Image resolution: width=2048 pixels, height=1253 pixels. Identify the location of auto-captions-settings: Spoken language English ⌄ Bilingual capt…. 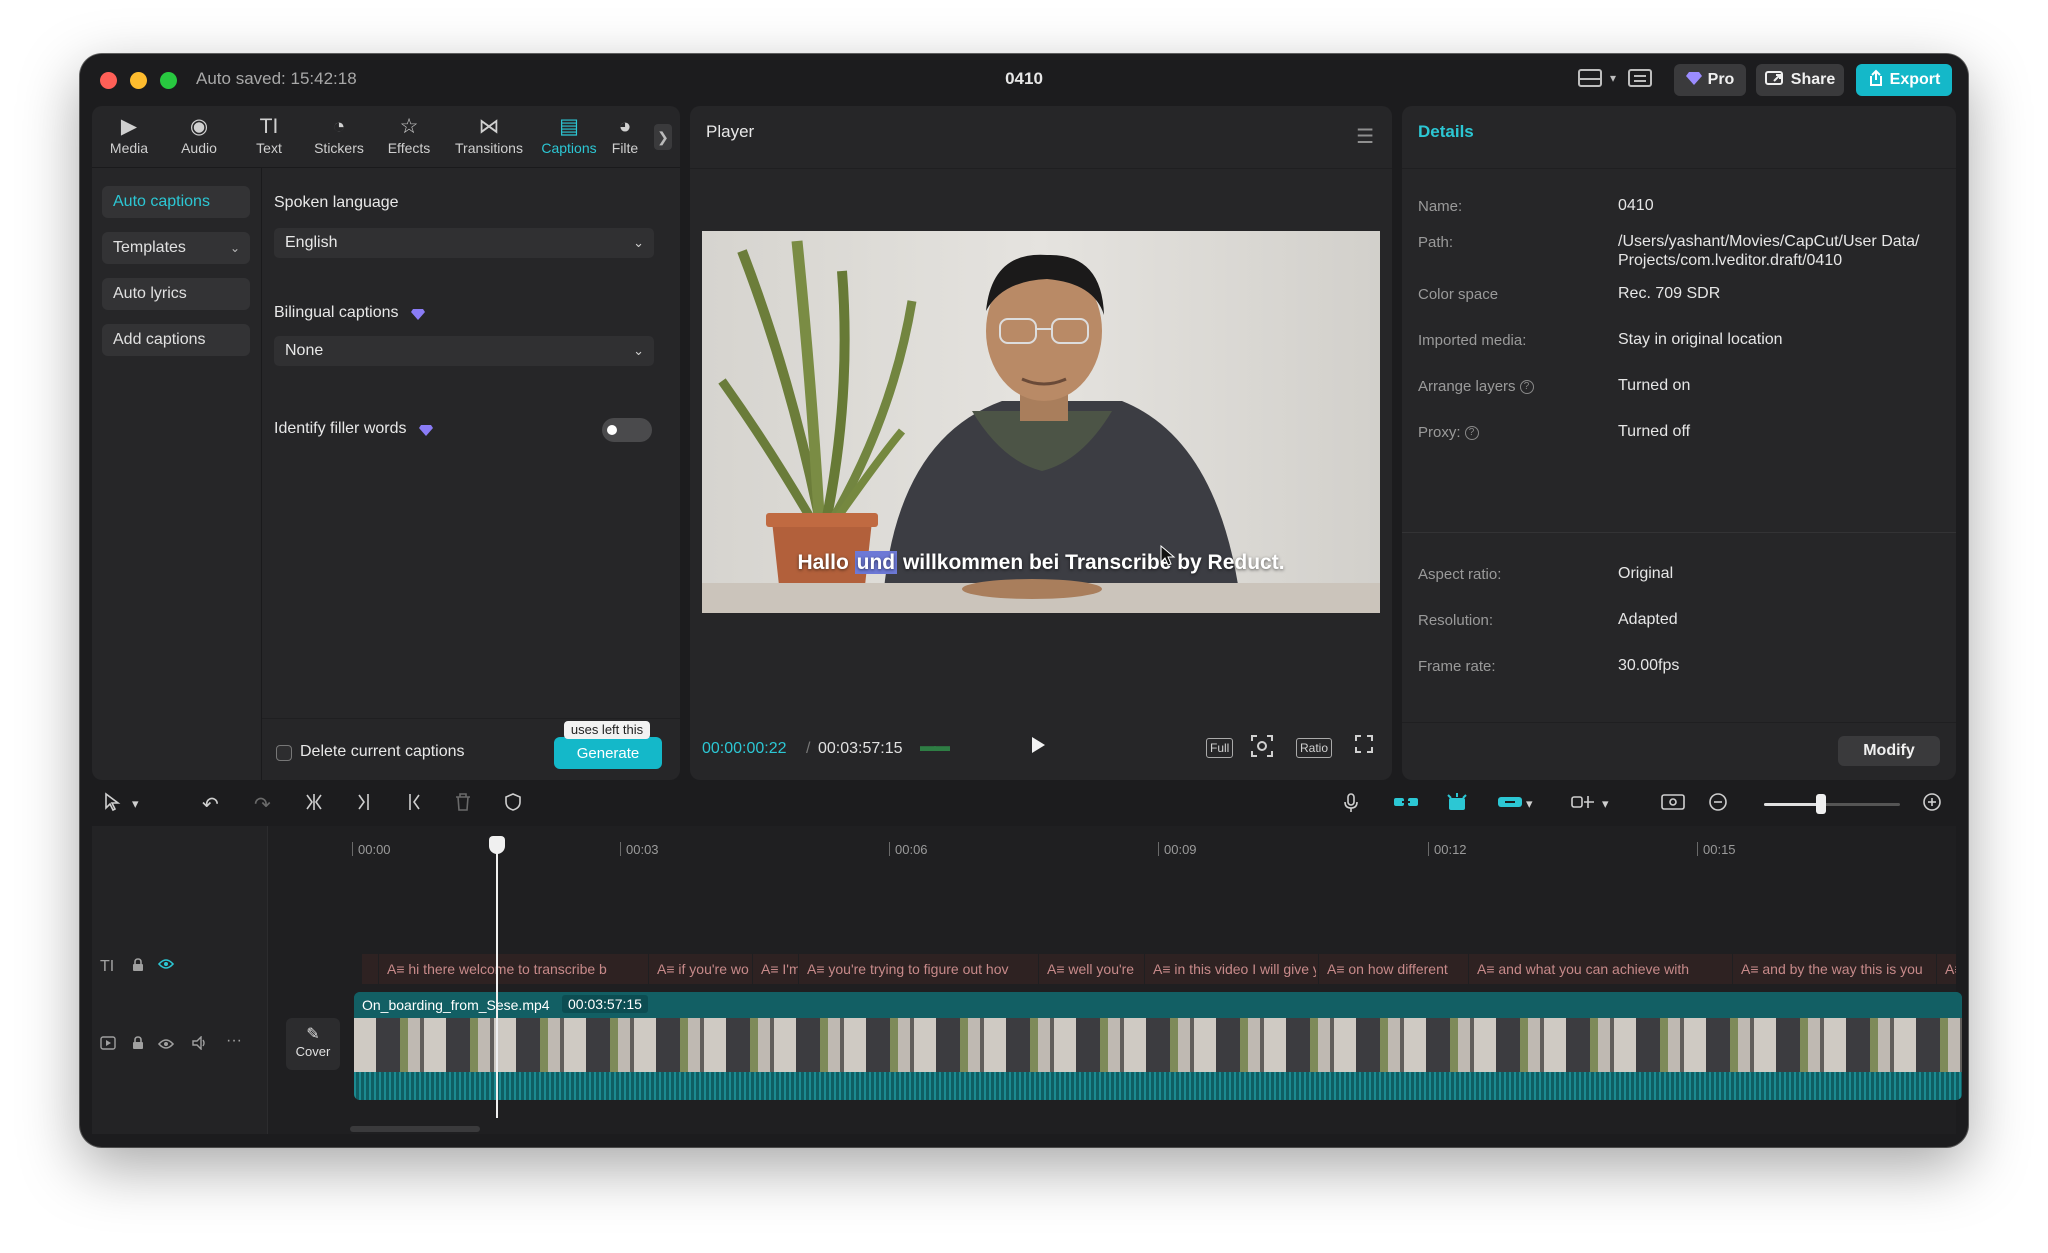
(471, 474).